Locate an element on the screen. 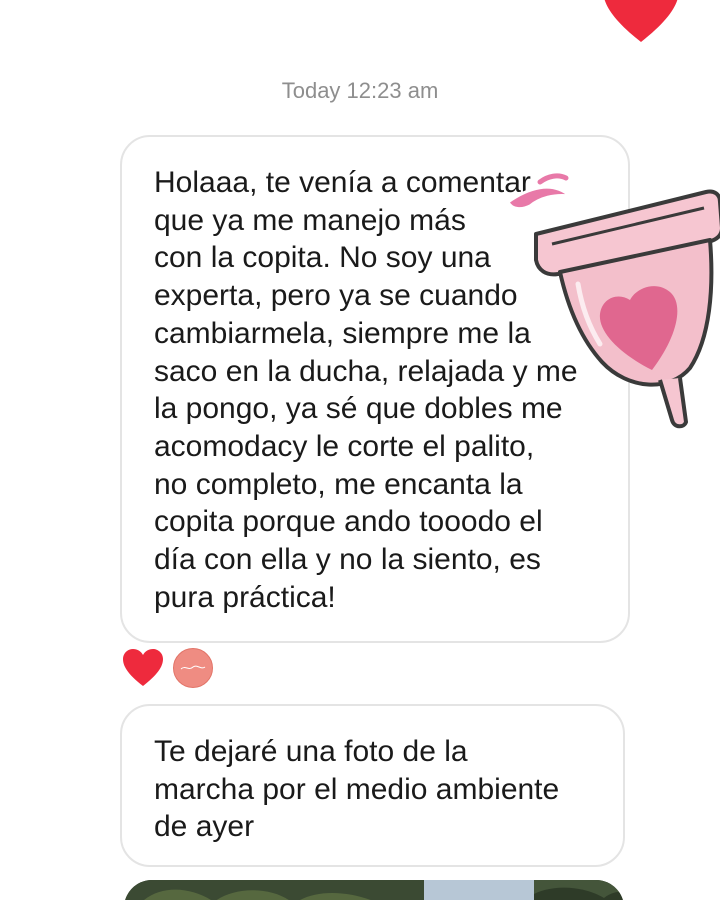 The height and width of the screenshot is (900, 720). message-line: no completo, me encanta la is located at coordinates (338, 484).